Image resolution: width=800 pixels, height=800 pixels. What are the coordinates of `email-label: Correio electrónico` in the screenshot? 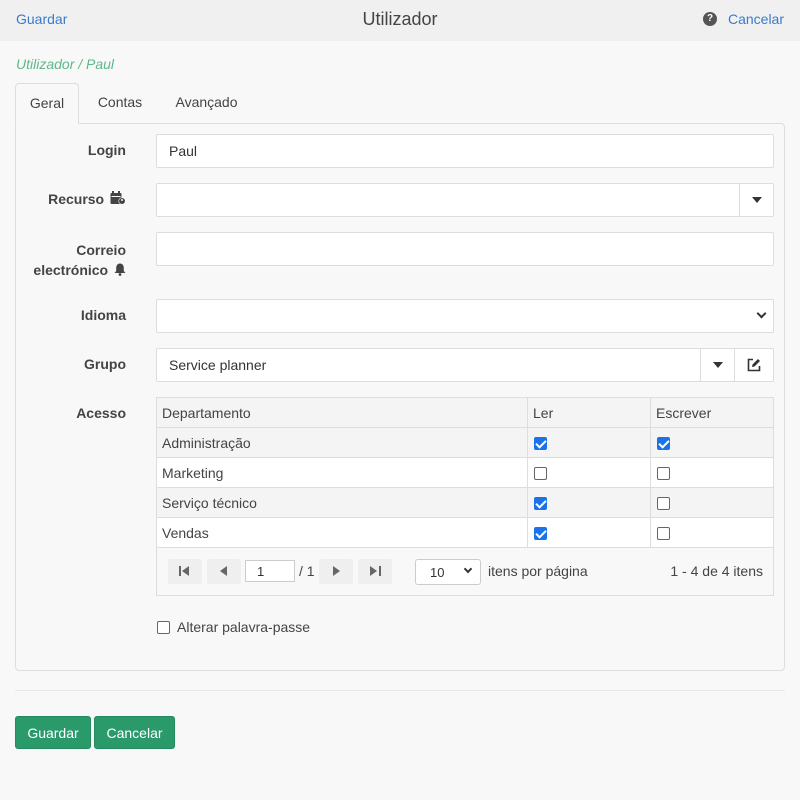 It's located at (79, 260).